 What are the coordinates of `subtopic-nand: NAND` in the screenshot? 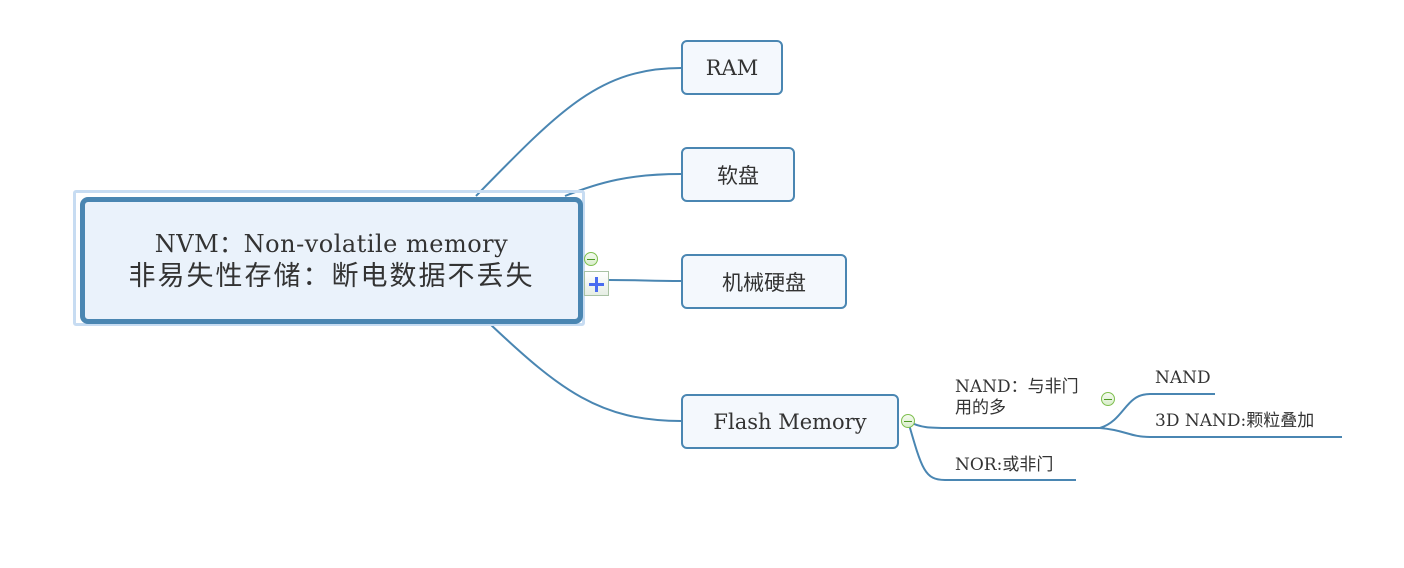 It's located at (1183, 378).